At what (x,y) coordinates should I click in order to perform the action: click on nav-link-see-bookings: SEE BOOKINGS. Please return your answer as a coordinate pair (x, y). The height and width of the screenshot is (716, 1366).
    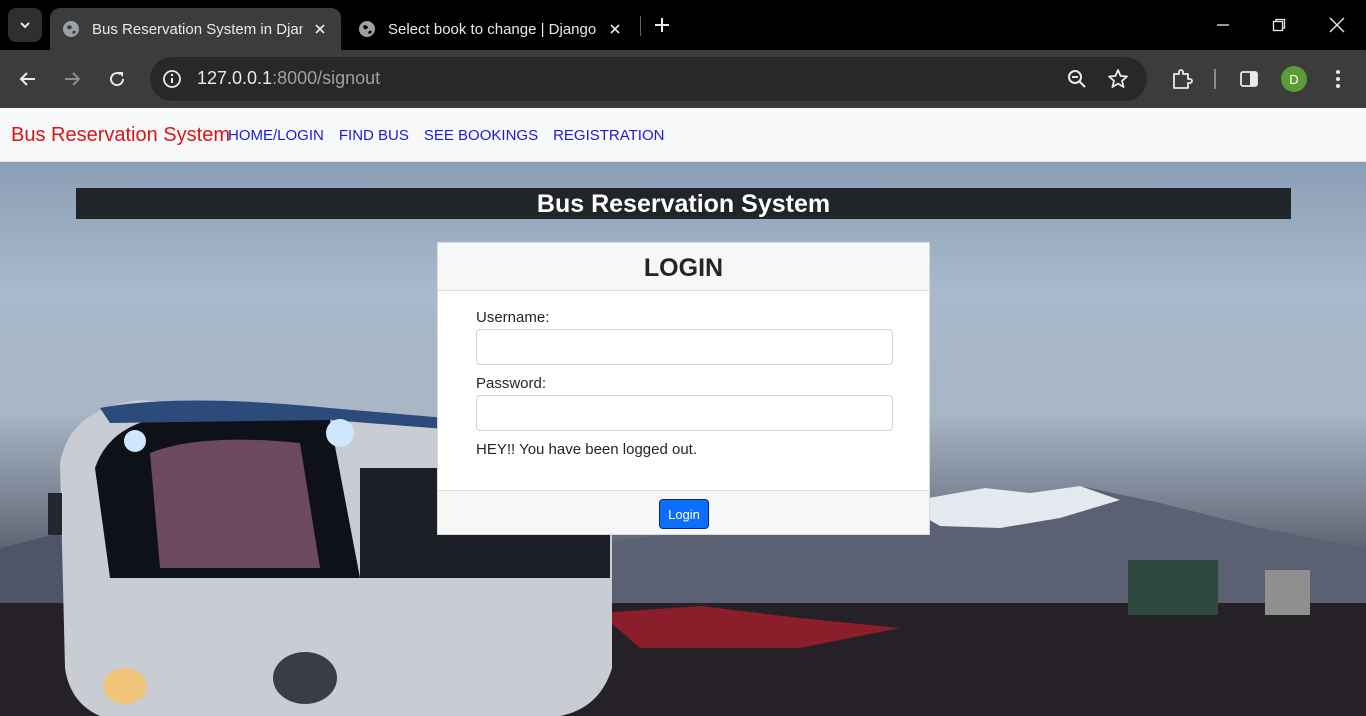
    Looking at the image, I should click on (481, 135).